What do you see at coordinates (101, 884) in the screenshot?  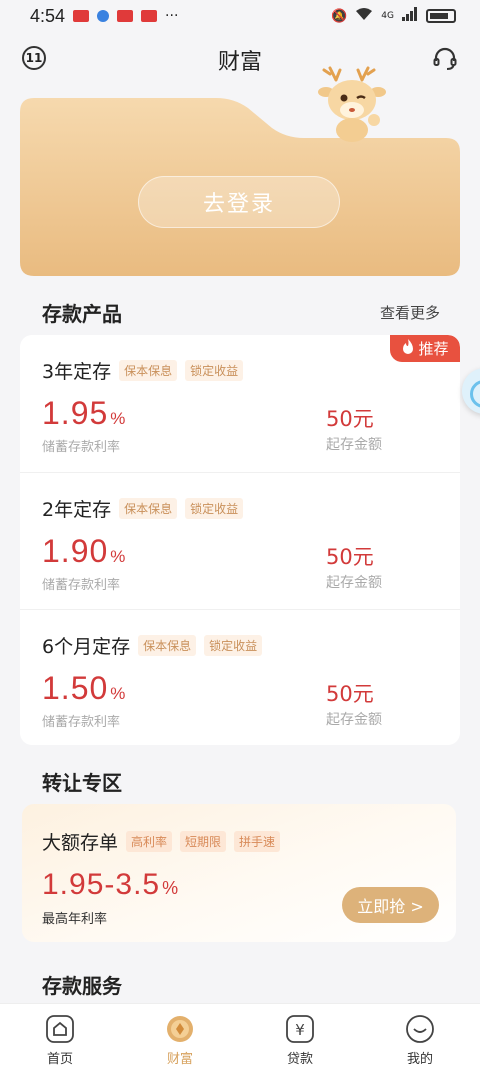 I see `rate-value: 1.95-3.5` at bounding box center [101, 884].